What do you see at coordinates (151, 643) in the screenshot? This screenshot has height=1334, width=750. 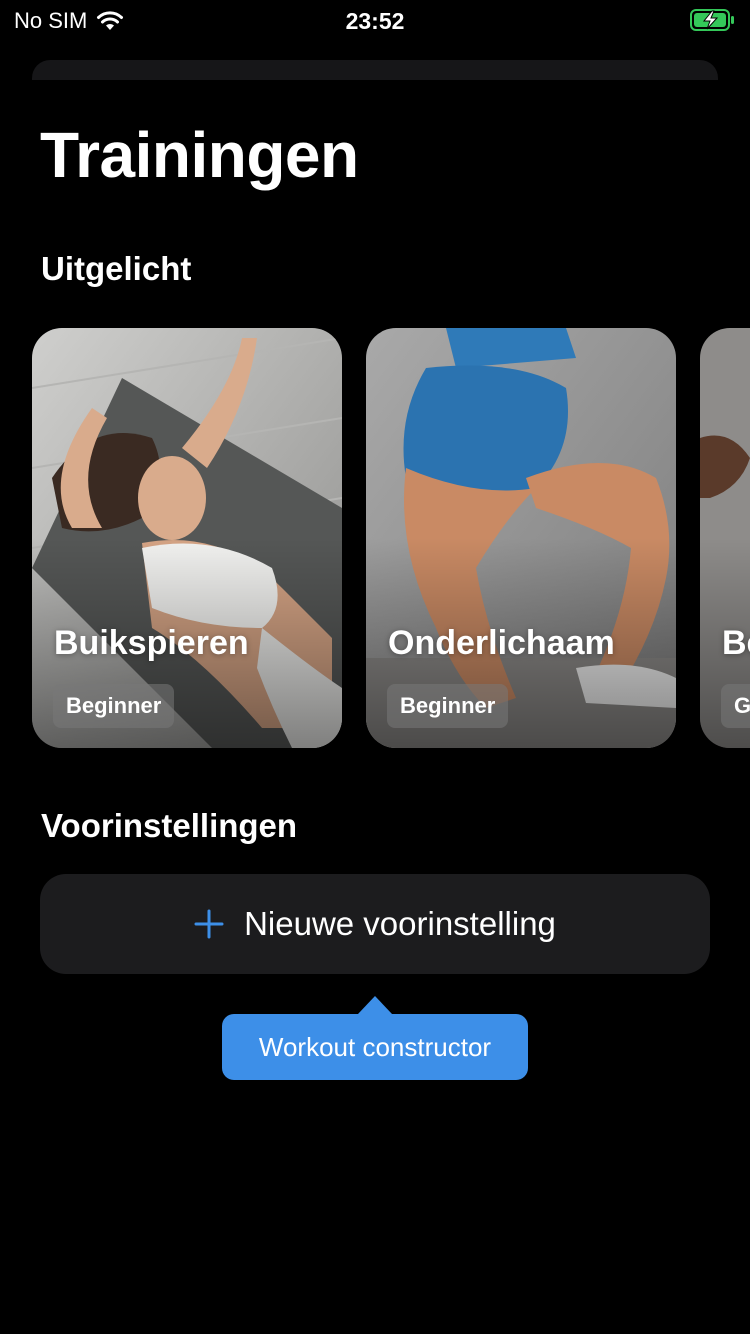 I see `card-title: Buikspieren` at bounding box center [151, 643].